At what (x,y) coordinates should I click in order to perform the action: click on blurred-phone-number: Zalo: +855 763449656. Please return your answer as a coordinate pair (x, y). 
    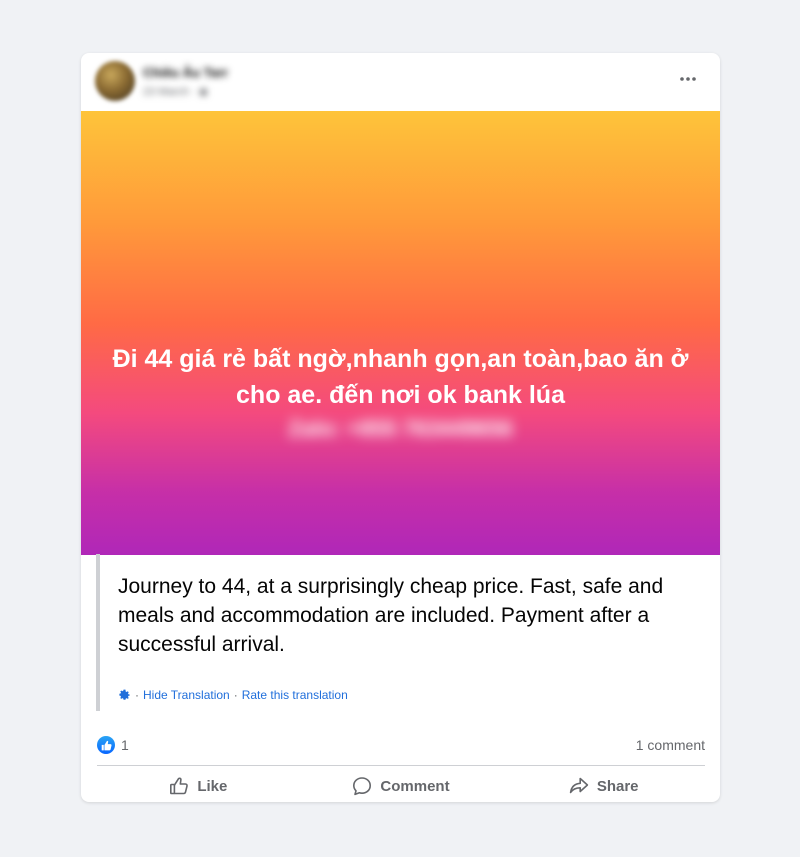
    Looking at the image, I should click on (400, 428).